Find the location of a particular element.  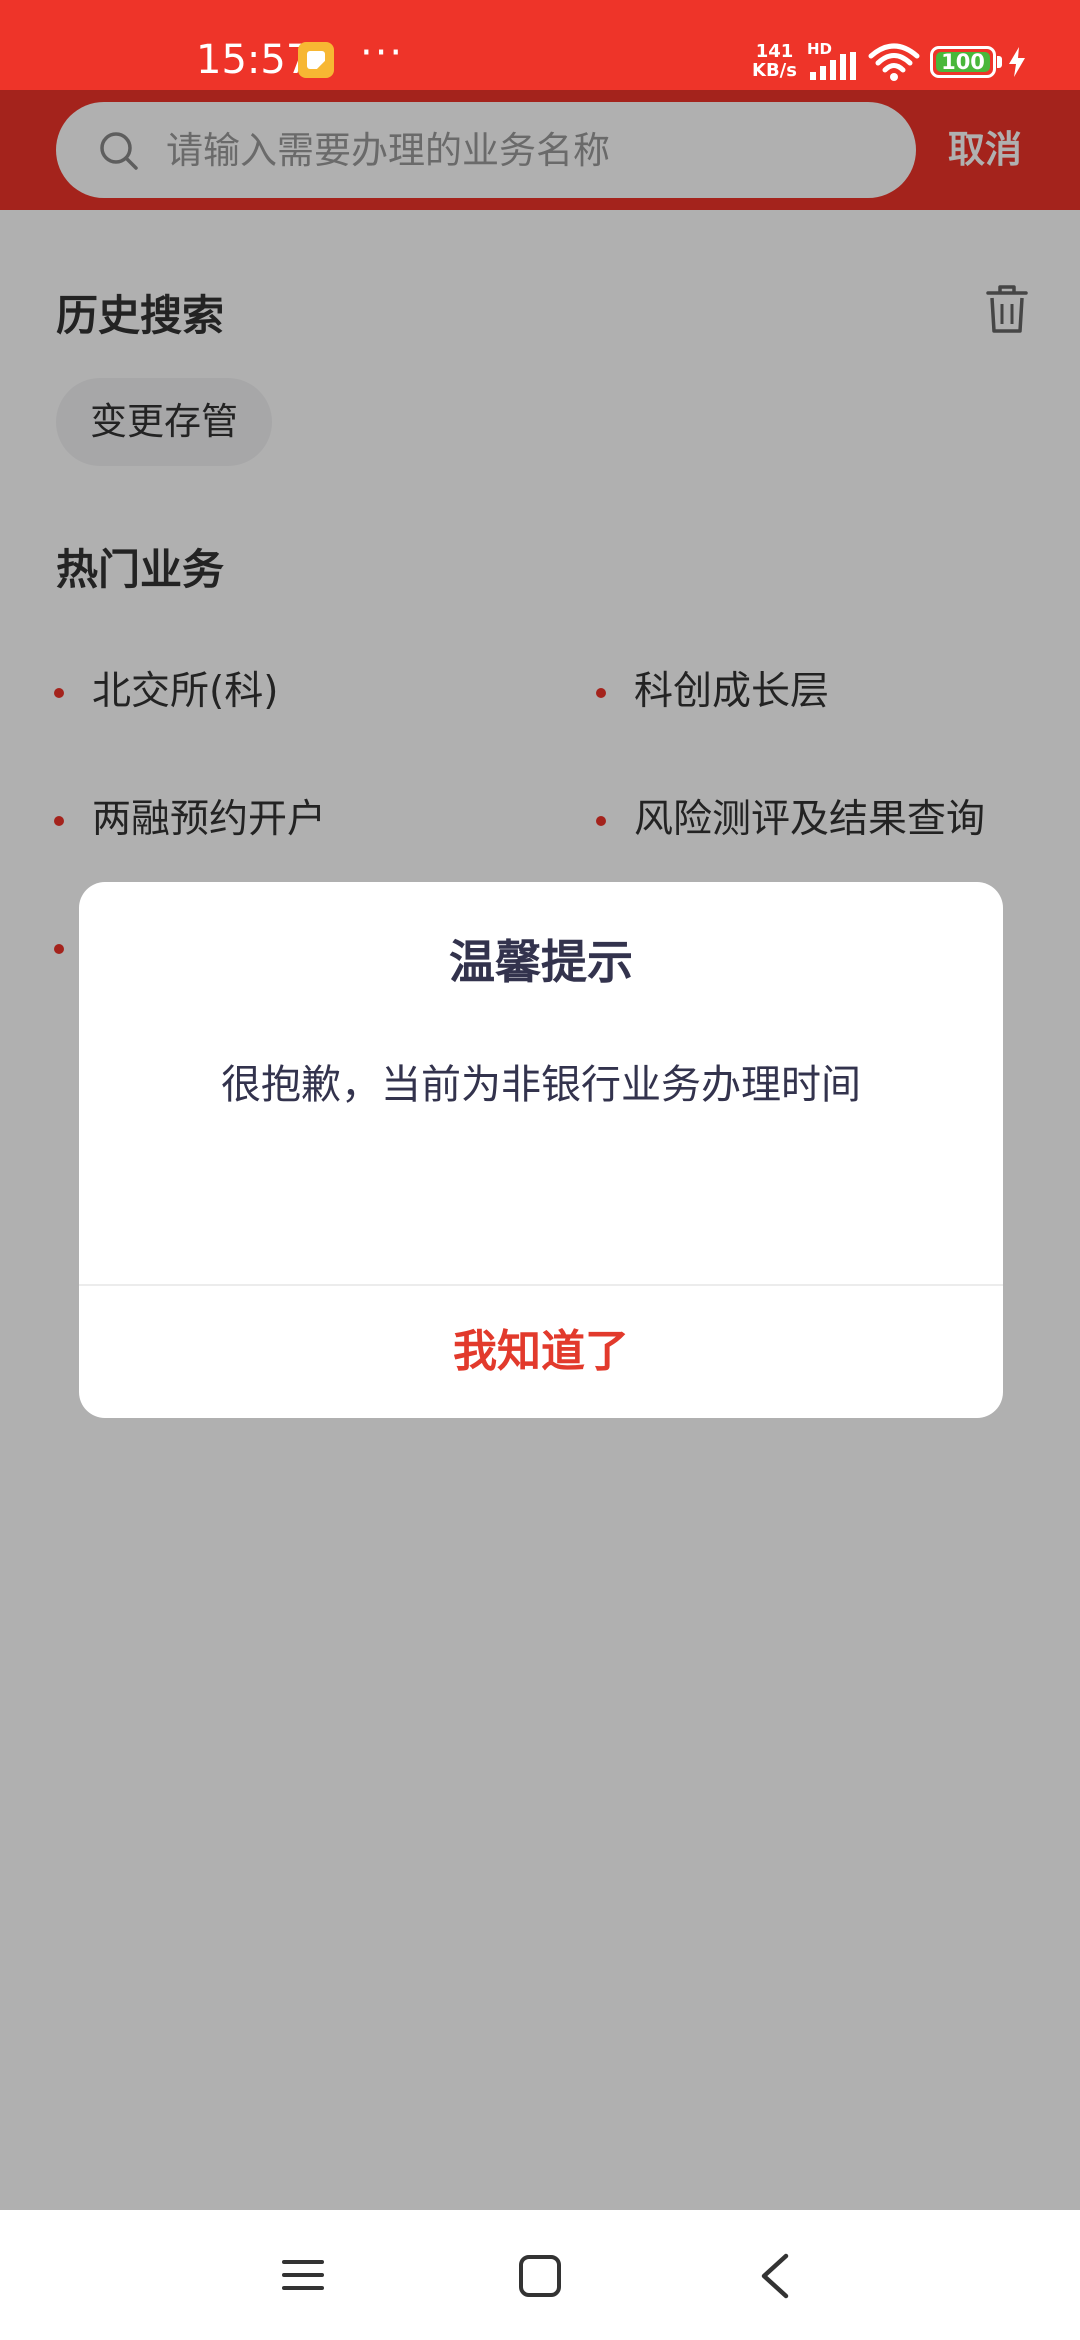

system-nav-bar is located at coordinates (540, 2275).